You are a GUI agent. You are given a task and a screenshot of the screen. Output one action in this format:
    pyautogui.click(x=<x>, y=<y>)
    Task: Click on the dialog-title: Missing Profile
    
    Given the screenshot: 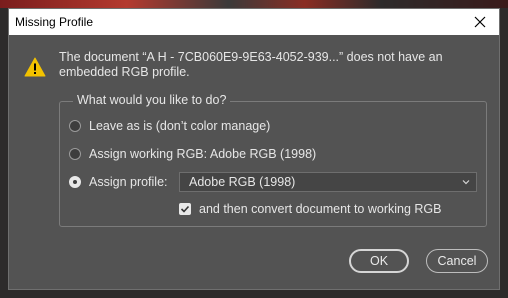 What is the action you would take?
    pyautogui.click(x=54, y=22)
    